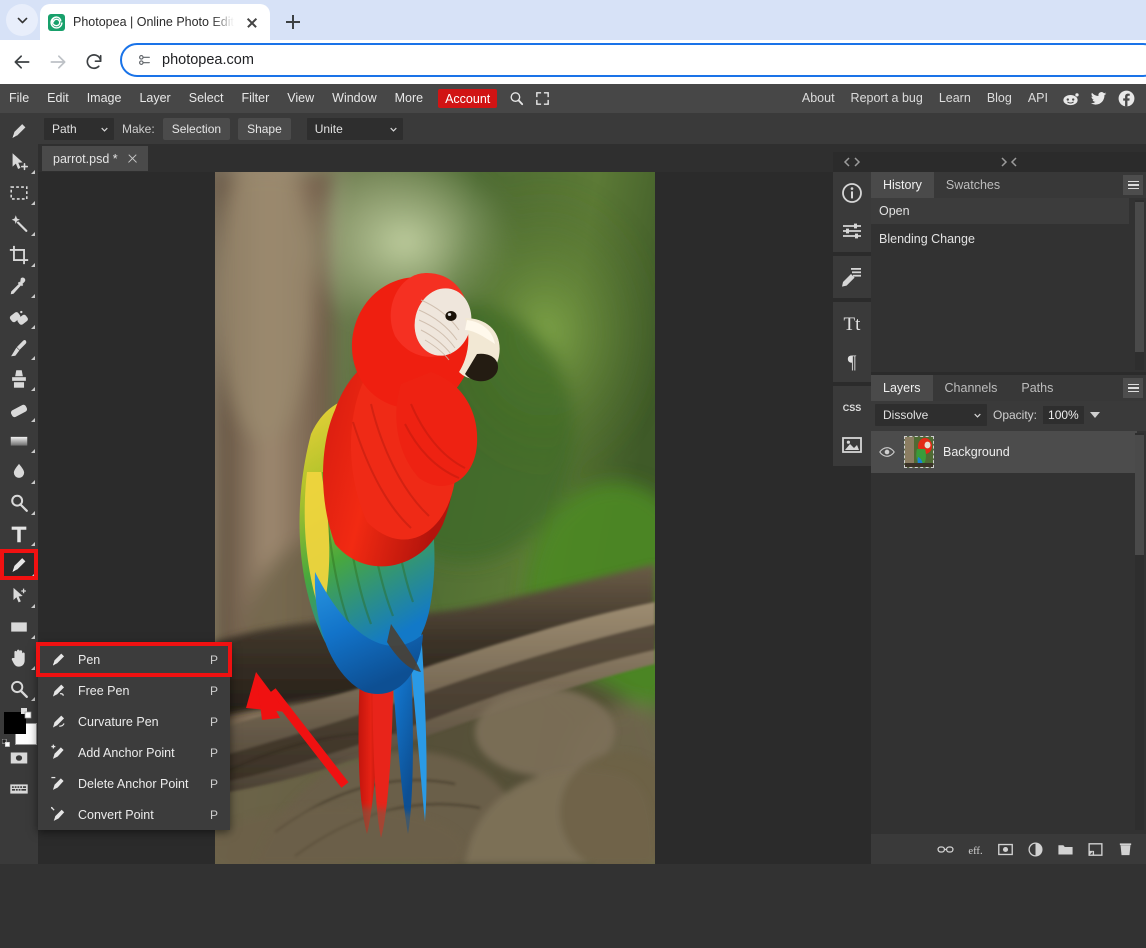  What do you see at coordinates (852, 162) in the screenshot?
I see `rail-expand-handle` at bounding box center [852, 162].